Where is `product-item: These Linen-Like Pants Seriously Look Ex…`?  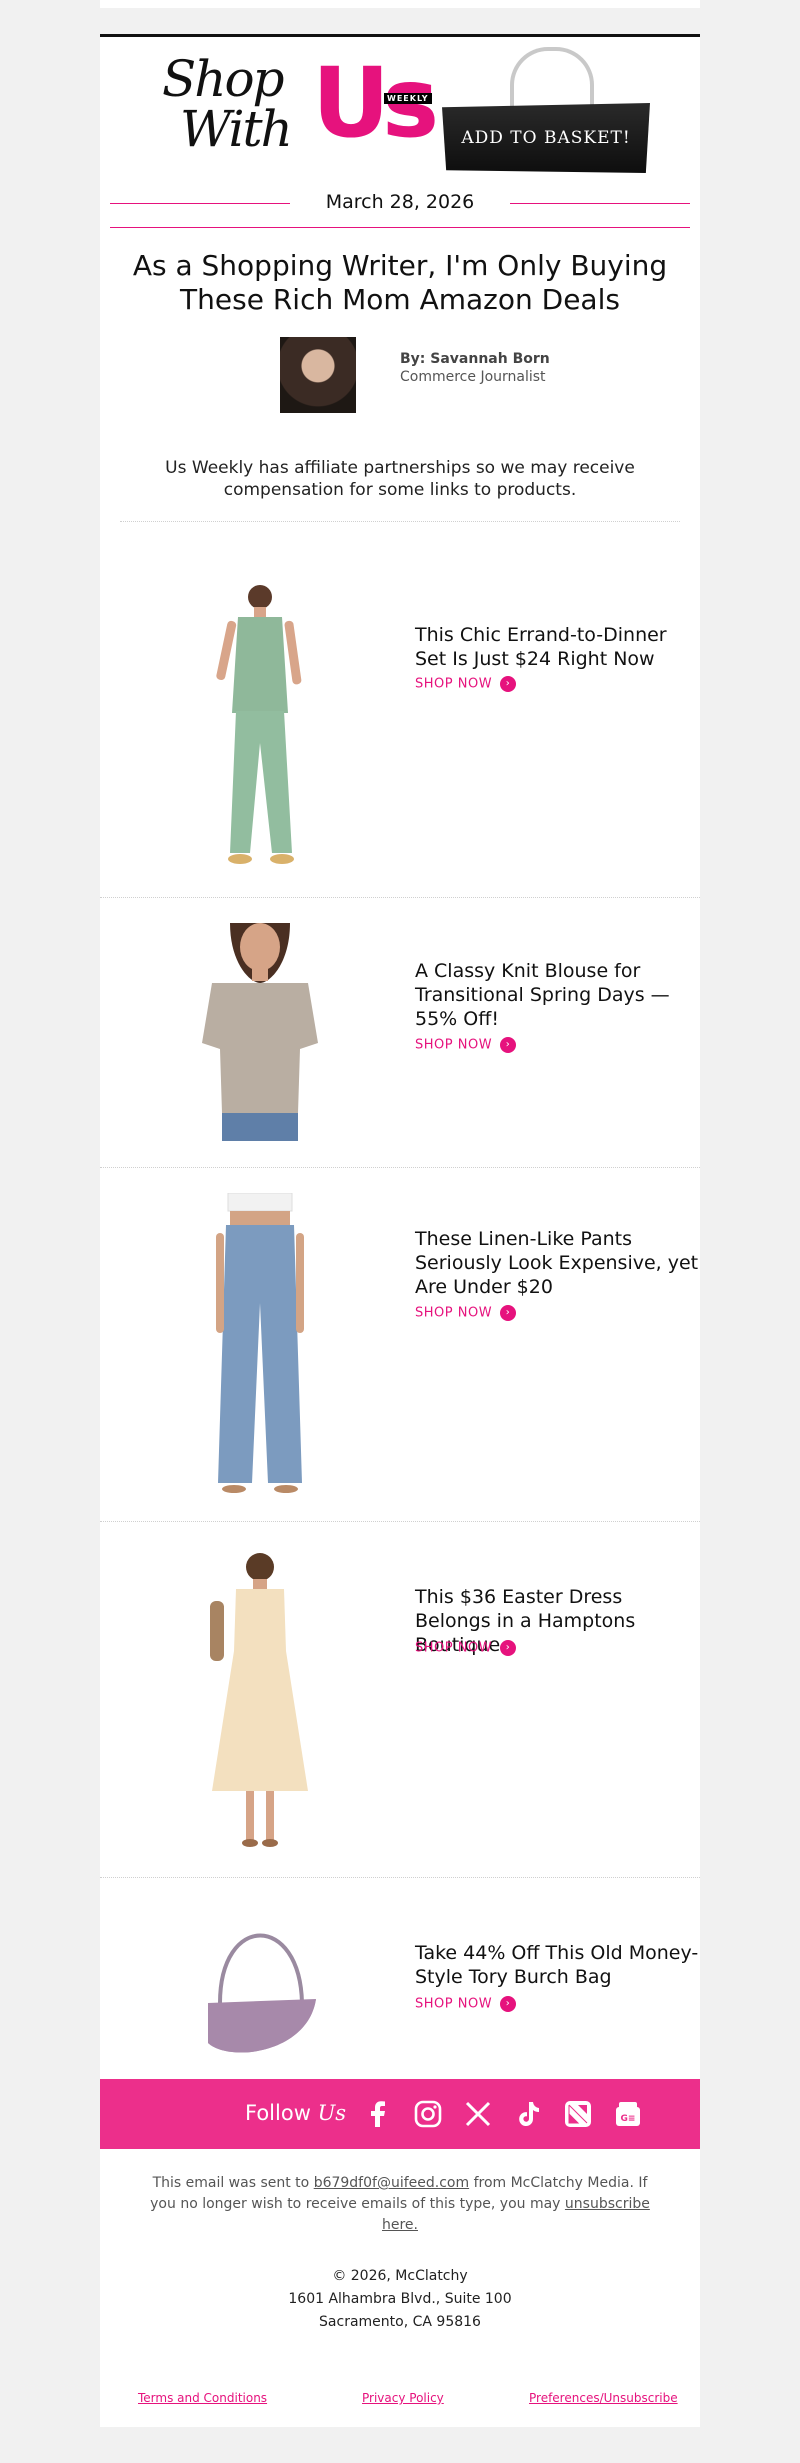
product-item: These Linen-Like Pants Seriously Look Ex… is located at coordinates (400, 1344).